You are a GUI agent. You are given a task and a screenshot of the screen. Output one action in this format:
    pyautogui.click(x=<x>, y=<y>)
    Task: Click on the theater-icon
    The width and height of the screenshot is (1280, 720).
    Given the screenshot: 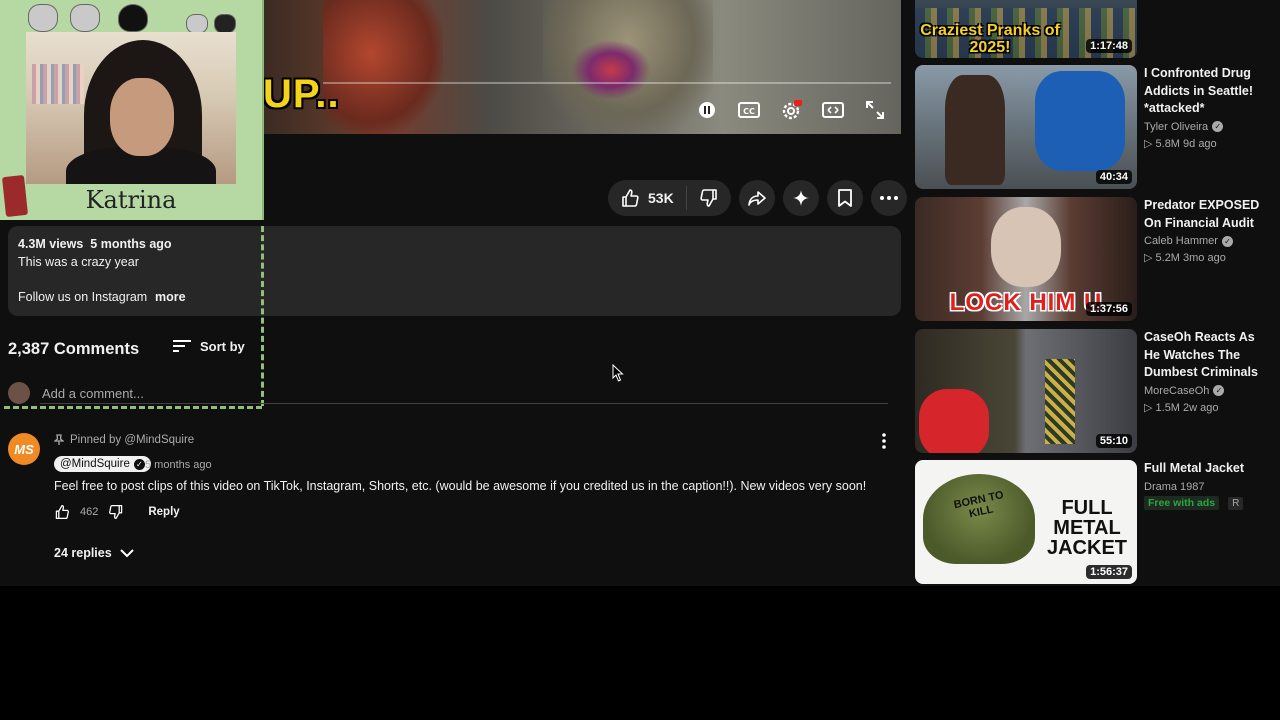 What is the action you would take?
    pyautogui.click(x=833, y=110)
    